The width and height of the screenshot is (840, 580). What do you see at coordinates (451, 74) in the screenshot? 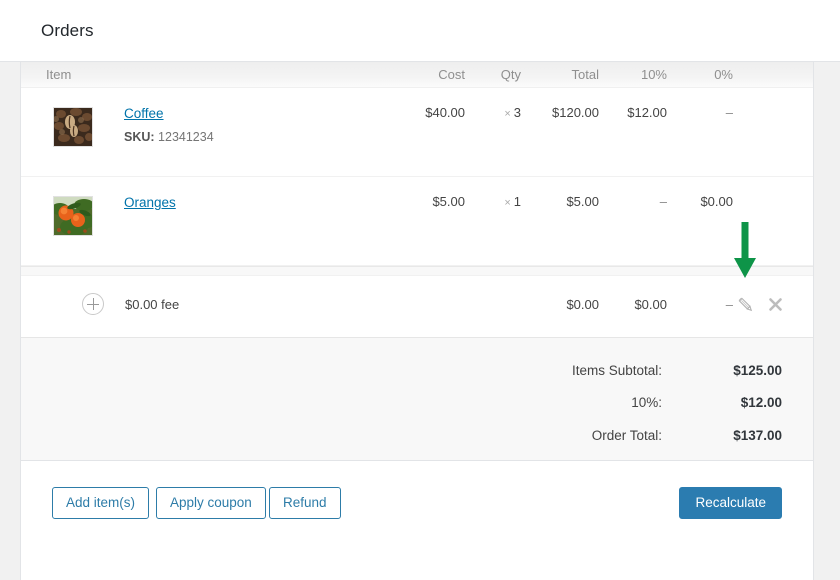
I see `column-header-cost: Cost` at bounding box center [451, 74].